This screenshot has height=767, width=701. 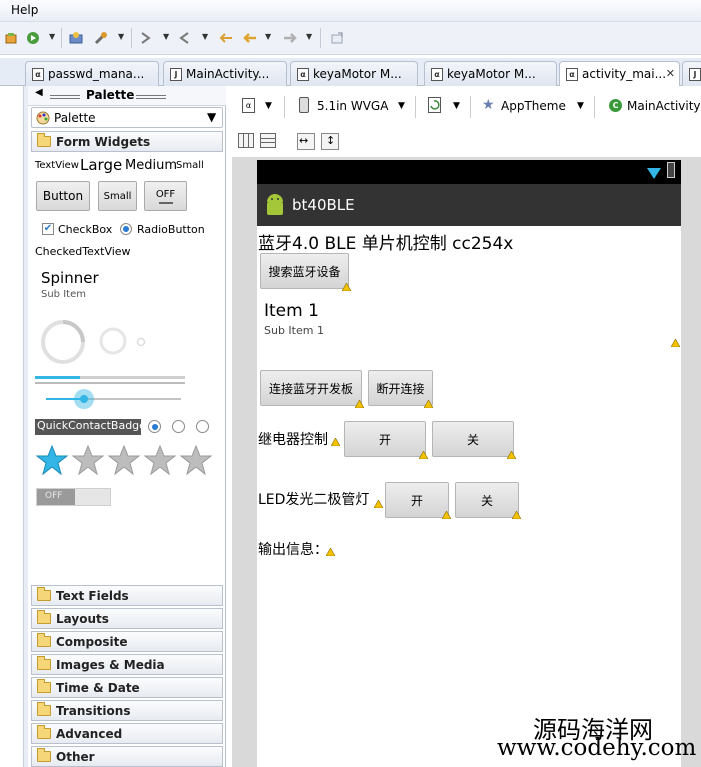 I want to click on category-advanced: Advanced, so click(x=127, y=733).